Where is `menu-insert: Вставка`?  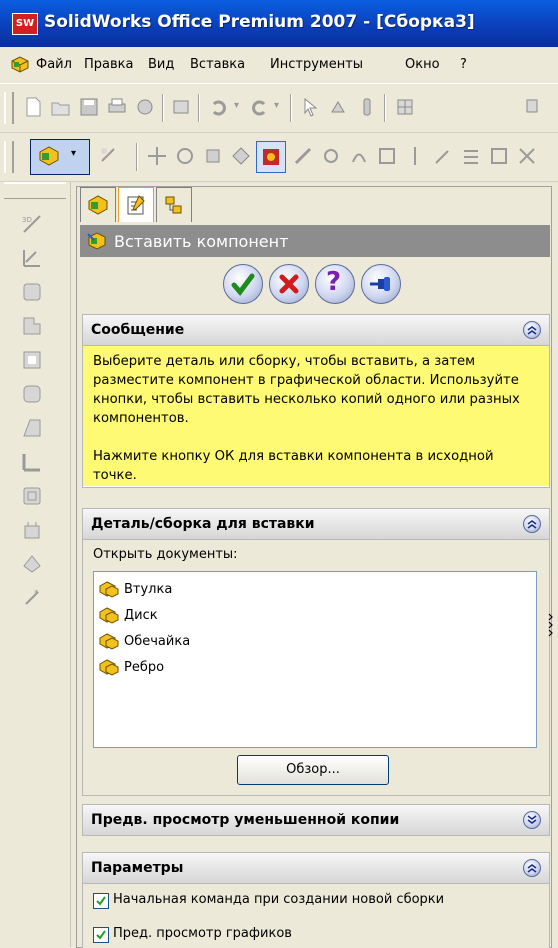 menu-insert: Вставка is located at coordinates (217, 64).